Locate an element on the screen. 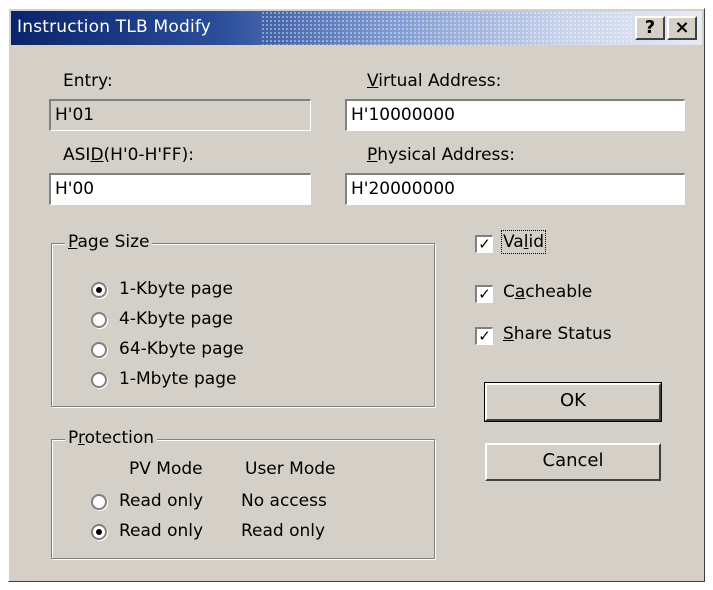  share-status-checkbox: ✓ is located at coordinates (484, 336).